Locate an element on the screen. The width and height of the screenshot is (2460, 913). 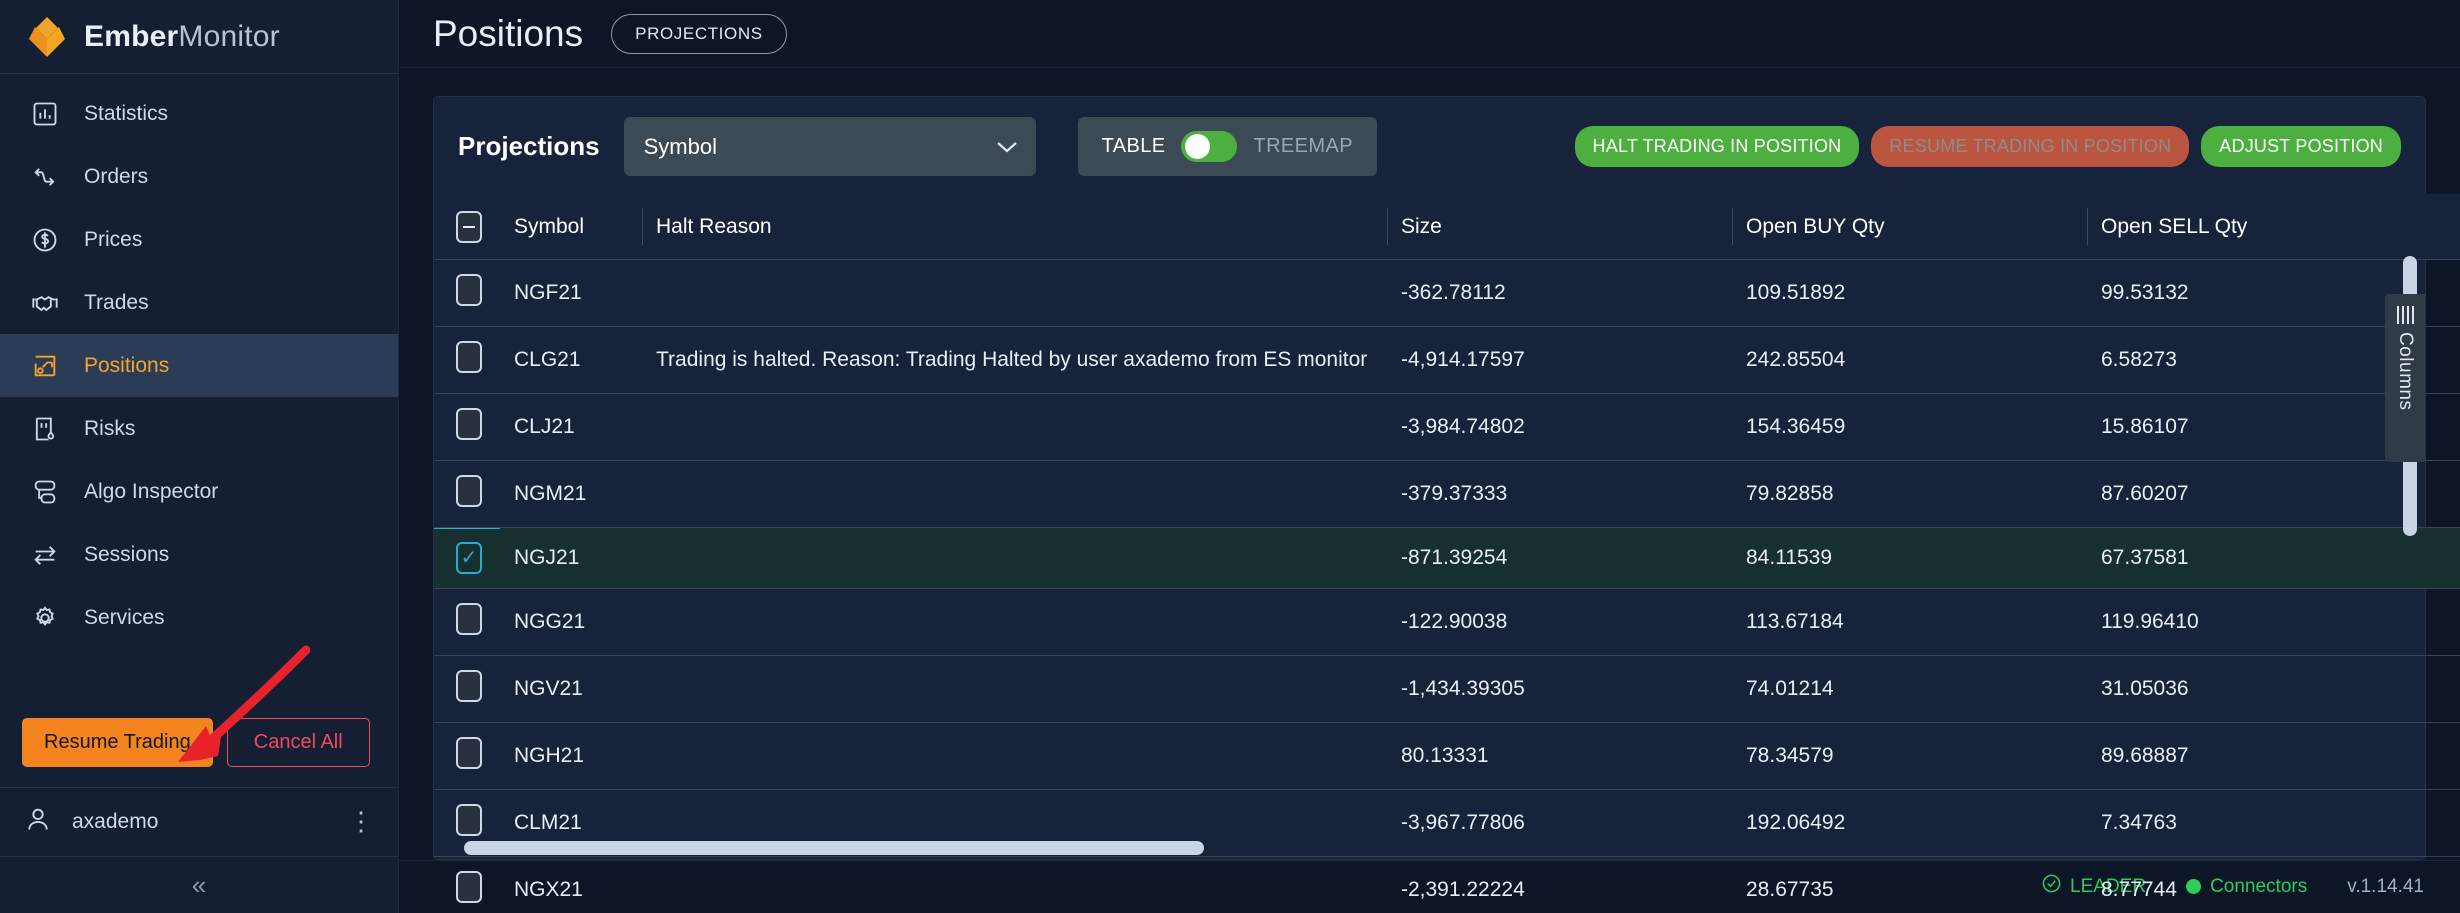
cell-symbol: NGJ21 is located at coordinates (571, 558).